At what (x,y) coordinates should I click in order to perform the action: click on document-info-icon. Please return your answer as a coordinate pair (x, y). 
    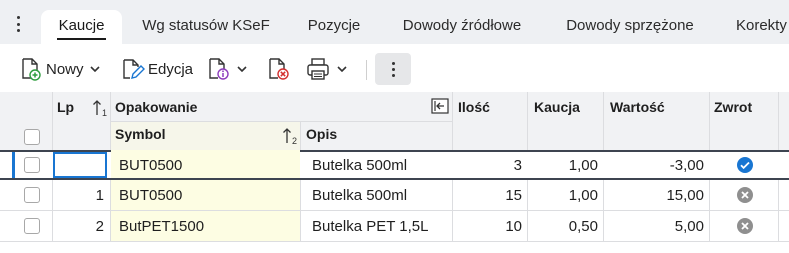
    Looking at the image, I should click on (219, 69).